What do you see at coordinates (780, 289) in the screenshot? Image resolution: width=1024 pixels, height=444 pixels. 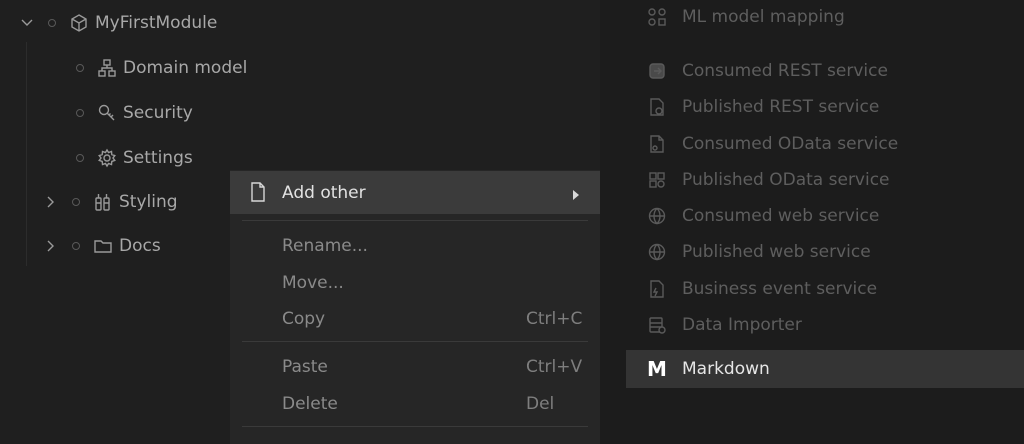 I see `submenu-item-label: Business event service` at bounding box center [780, 289].